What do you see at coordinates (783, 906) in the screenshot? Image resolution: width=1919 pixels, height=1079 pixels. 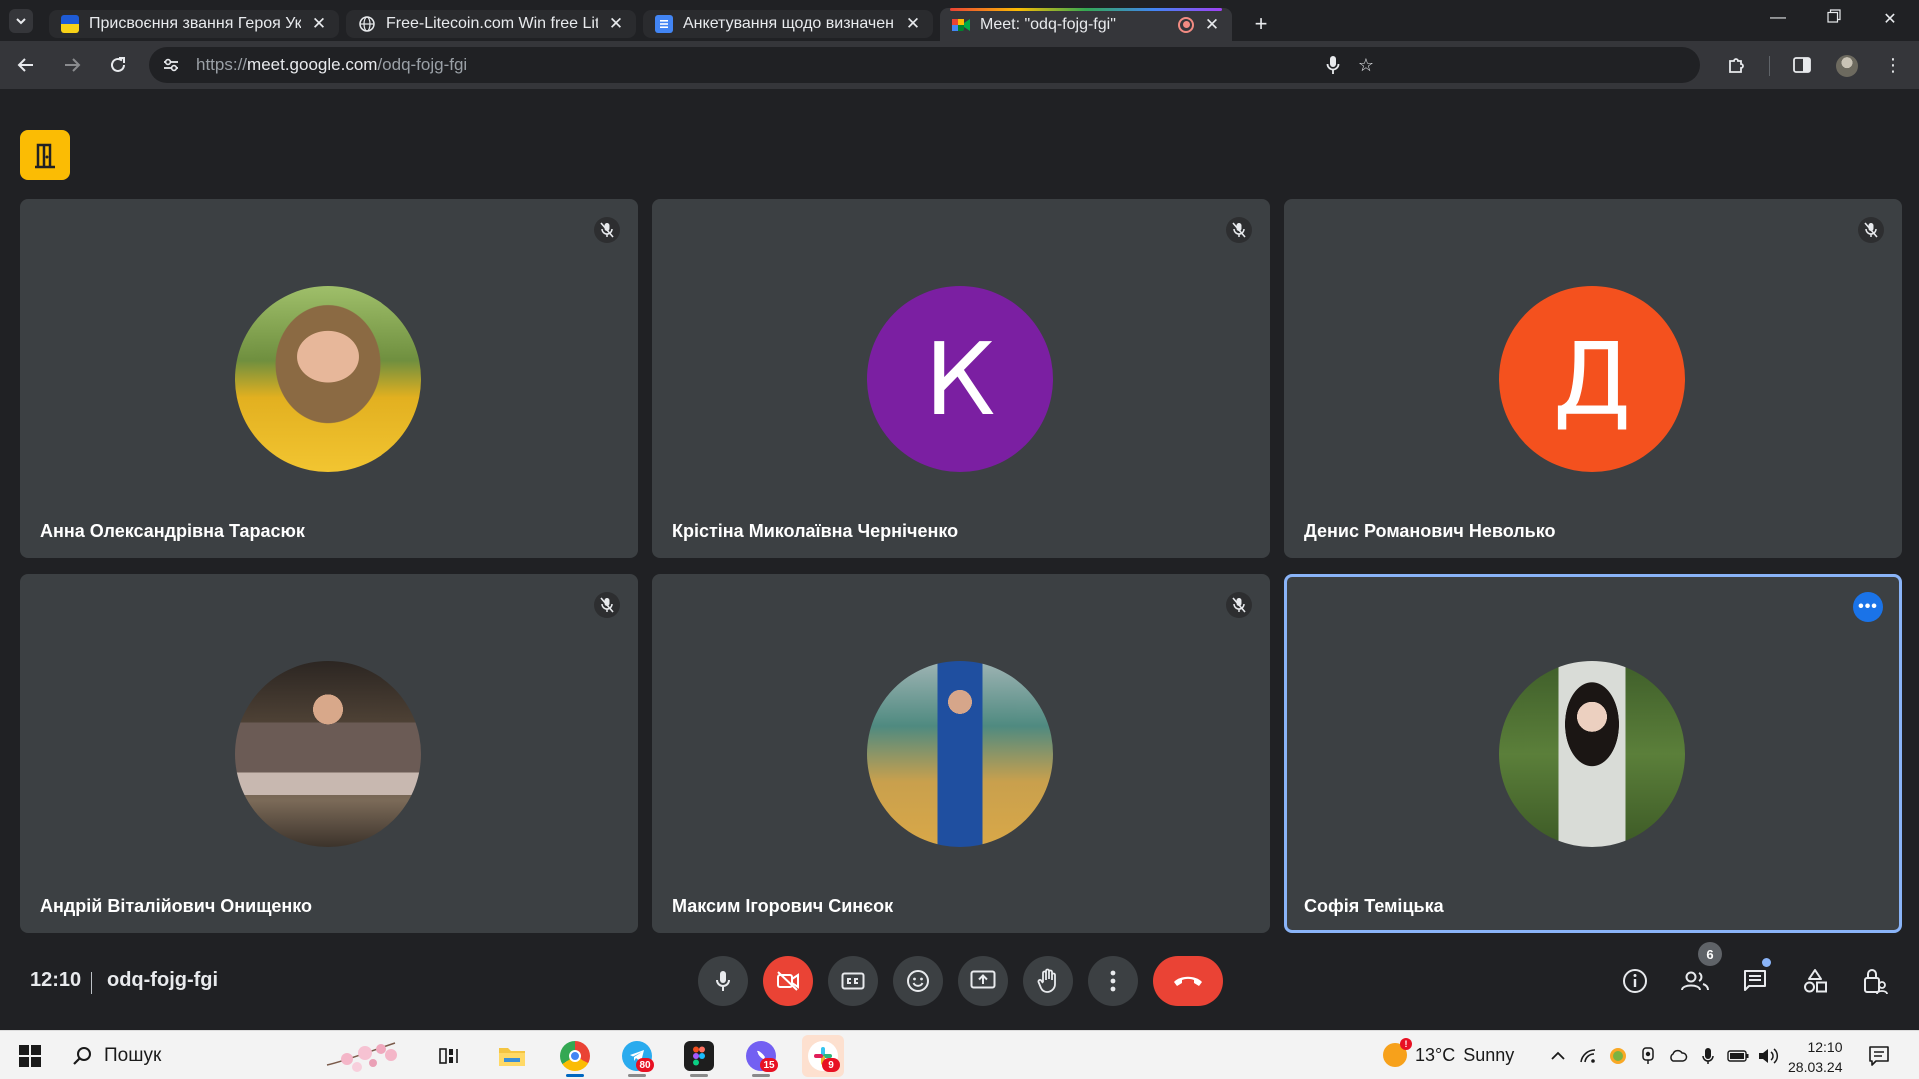 I see `participant-name: Максим Ігорович Синєок` at bounding box center [783, 906].